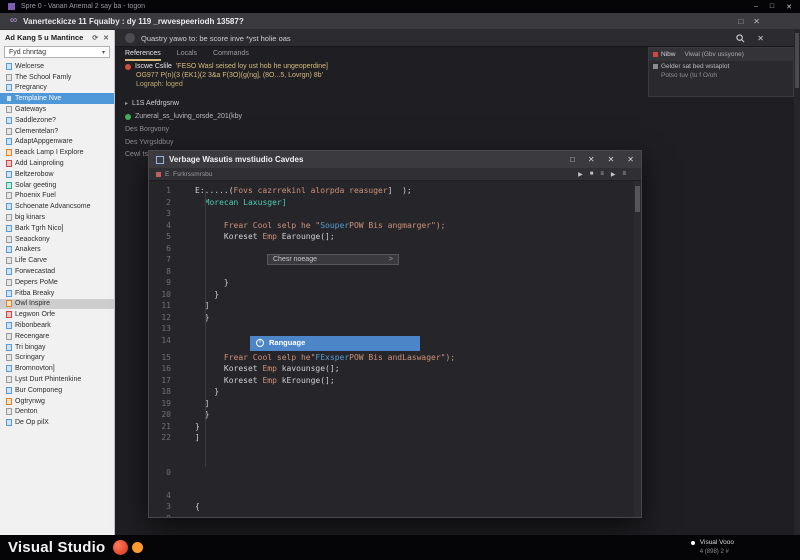  What do you see at coordinates (457, 116) in the screenshot?
I see `explorer-item: Zuneral_ss_luving_orsde_201(kby` at bounding box center [457, 116].